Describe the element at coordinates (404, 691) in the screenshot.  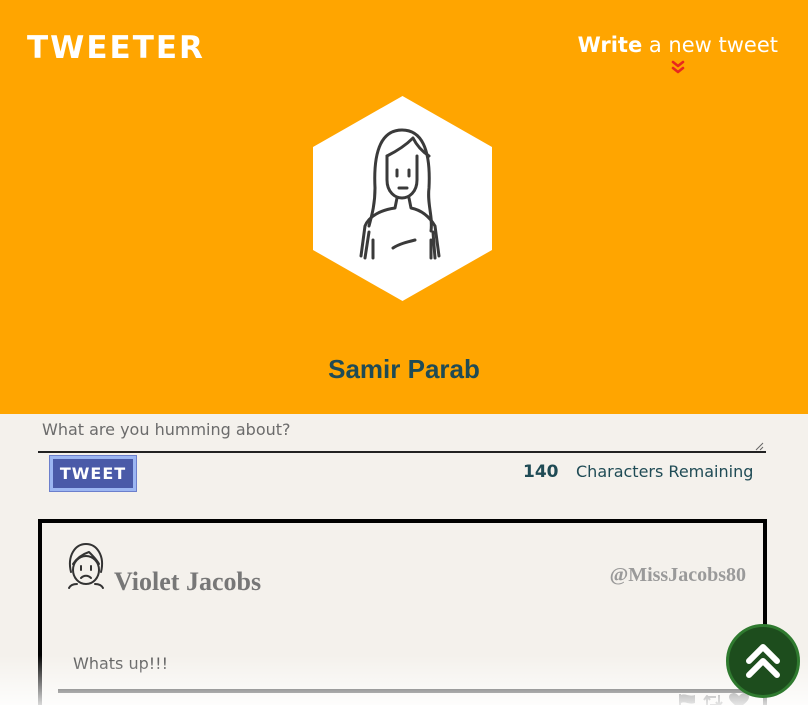
I see `tweet-divider` at that location.